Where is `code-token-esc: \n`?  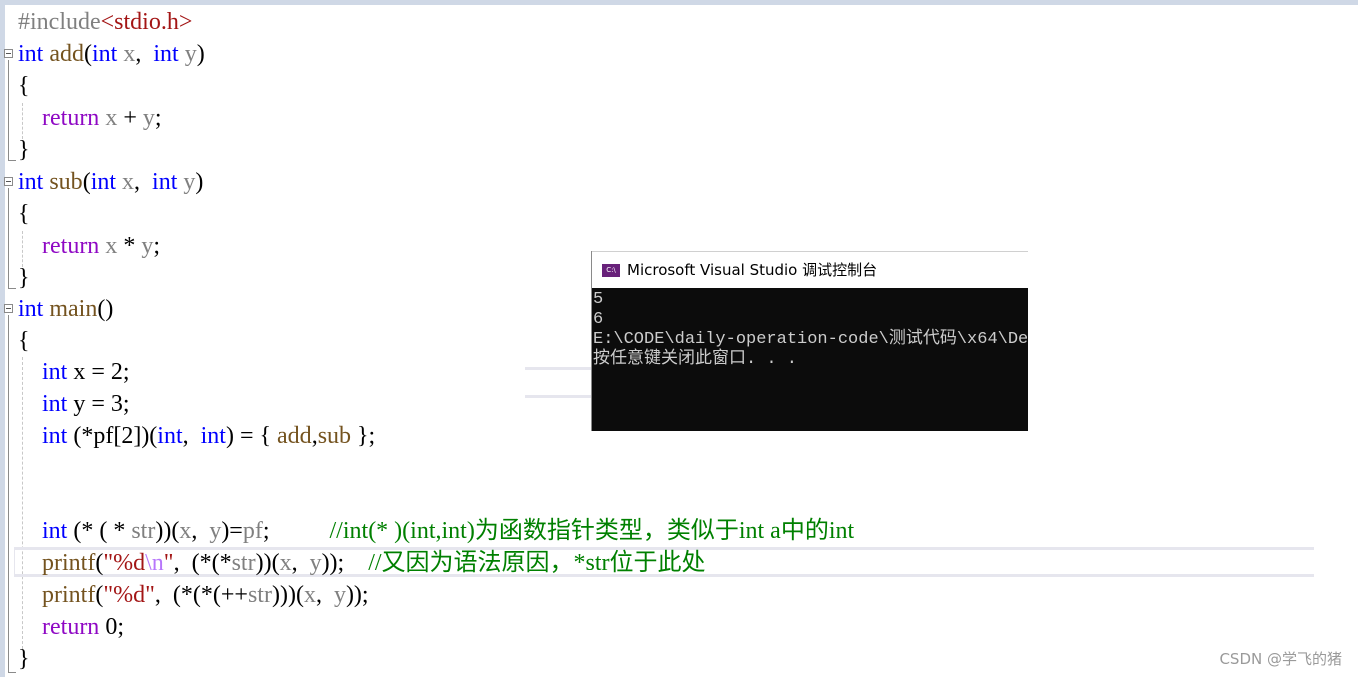
code-token-esc: \n is located at coordinates (154, 563).